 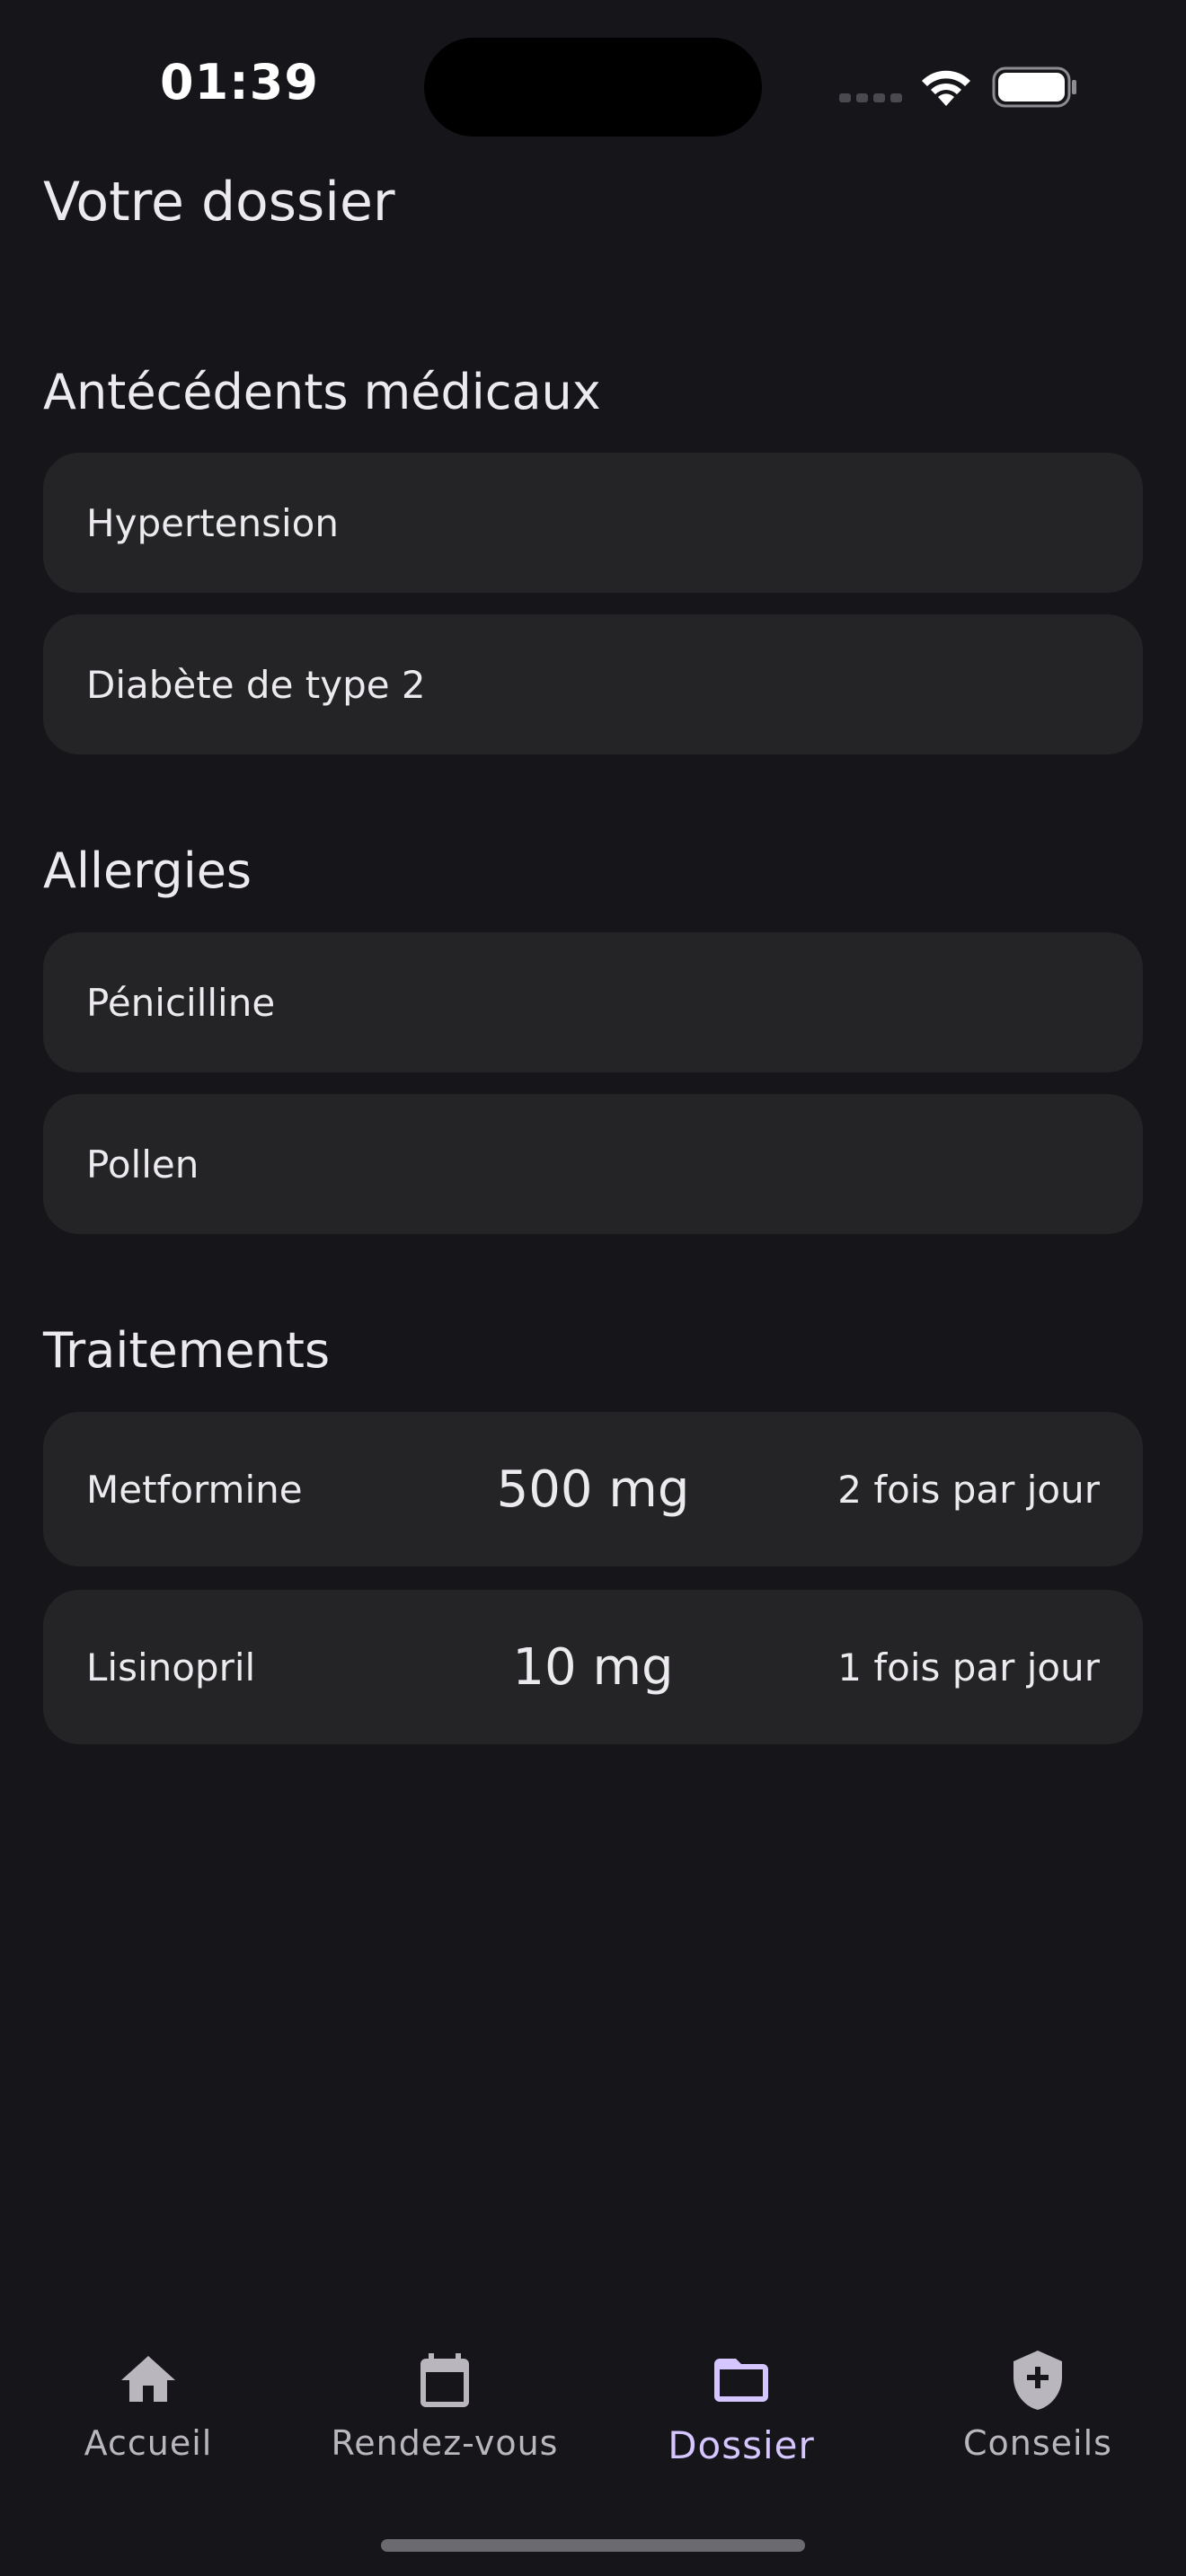 I want to click on history-item-label: Hypertension, so click(x=212, y=522).